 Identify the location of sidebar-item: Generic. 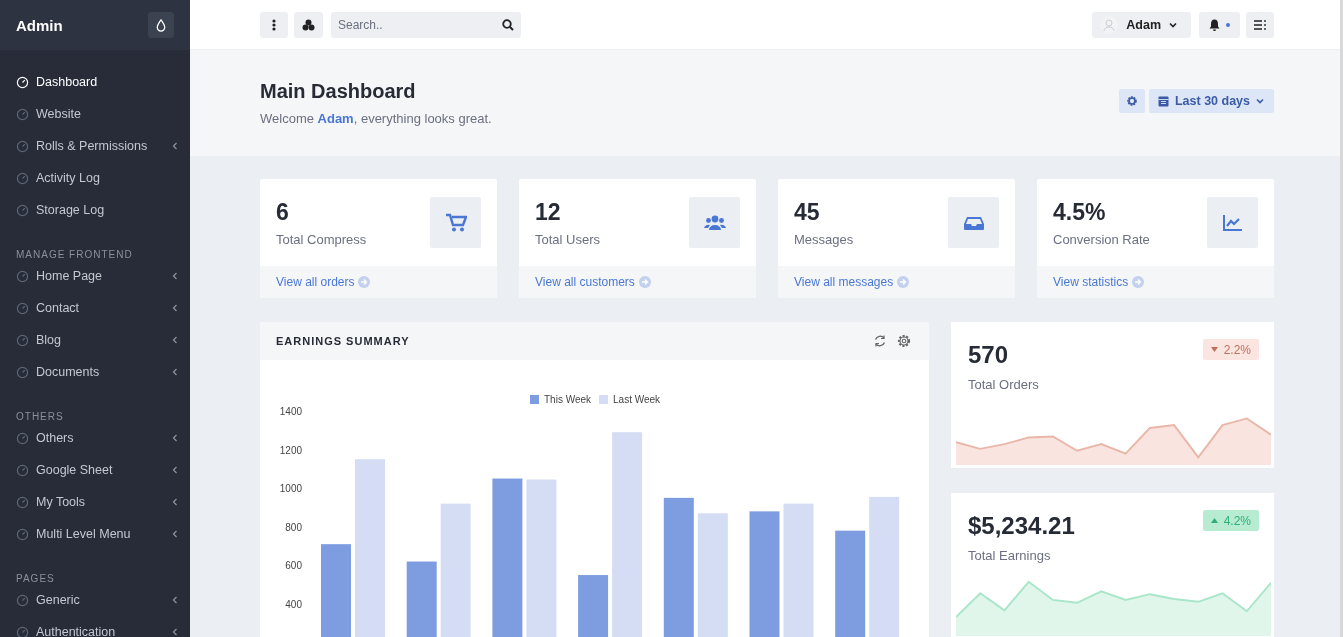
(95, 600).